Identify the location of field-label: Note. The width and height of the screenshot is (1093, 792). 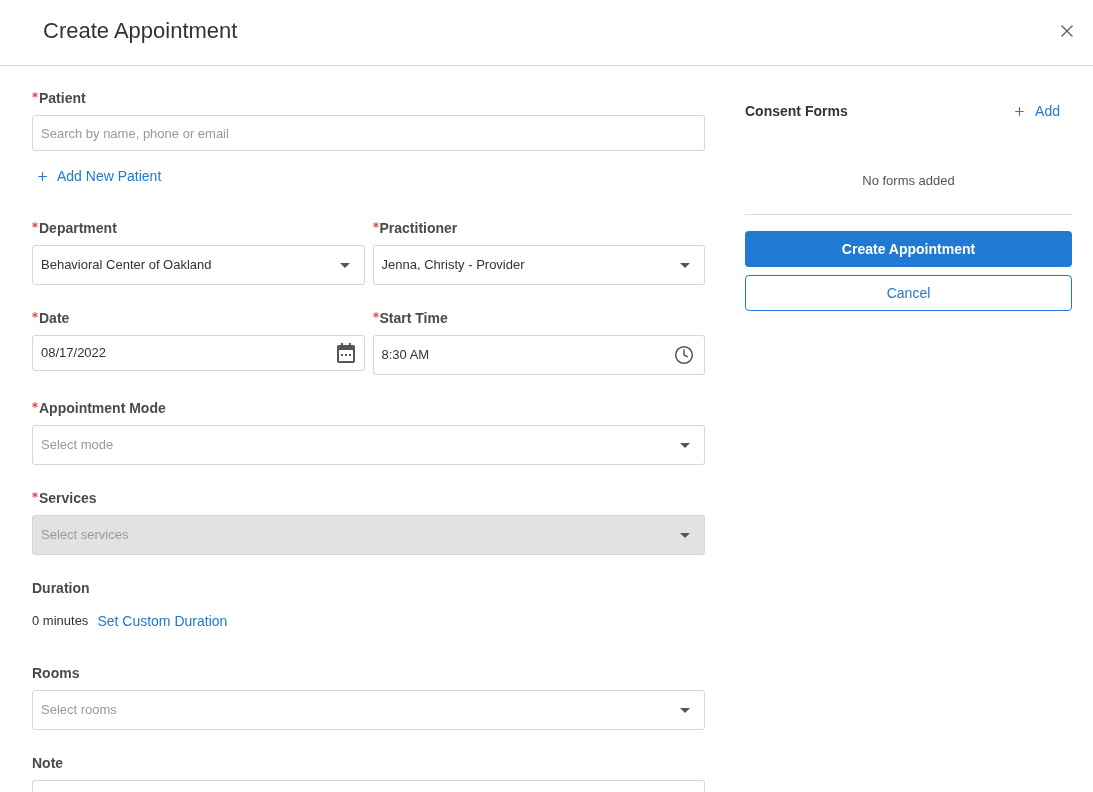
(48, 763).